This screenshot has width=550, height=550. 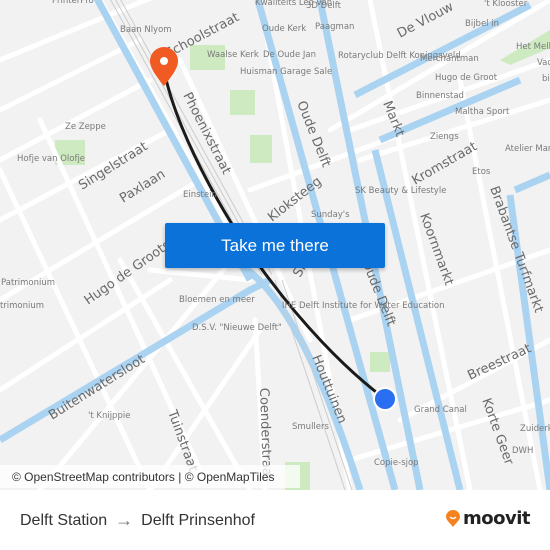 I want to click on moovit-logo: moovit, so click(x=488, y=518).